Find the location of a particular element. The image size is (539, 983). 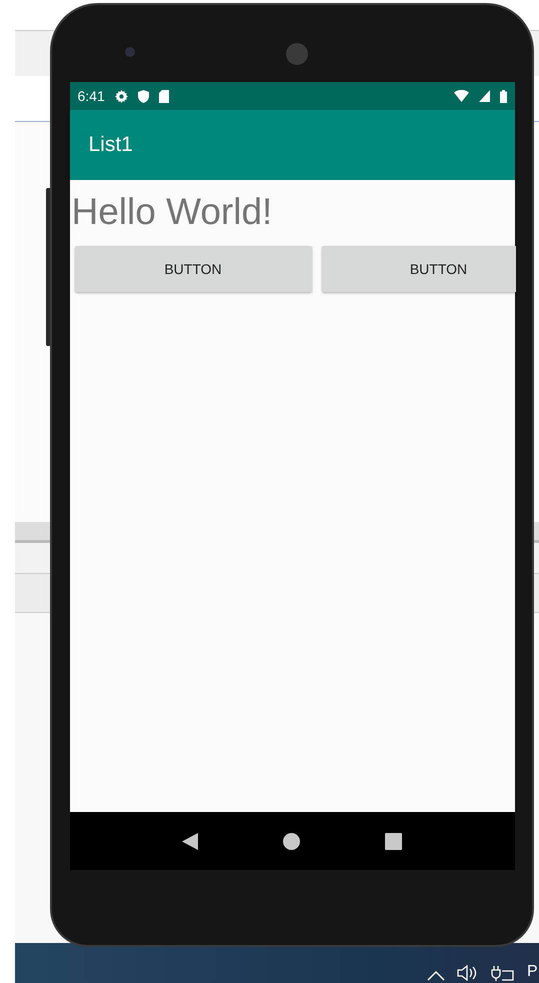

shield-icon is located at coordinates (143, 96).